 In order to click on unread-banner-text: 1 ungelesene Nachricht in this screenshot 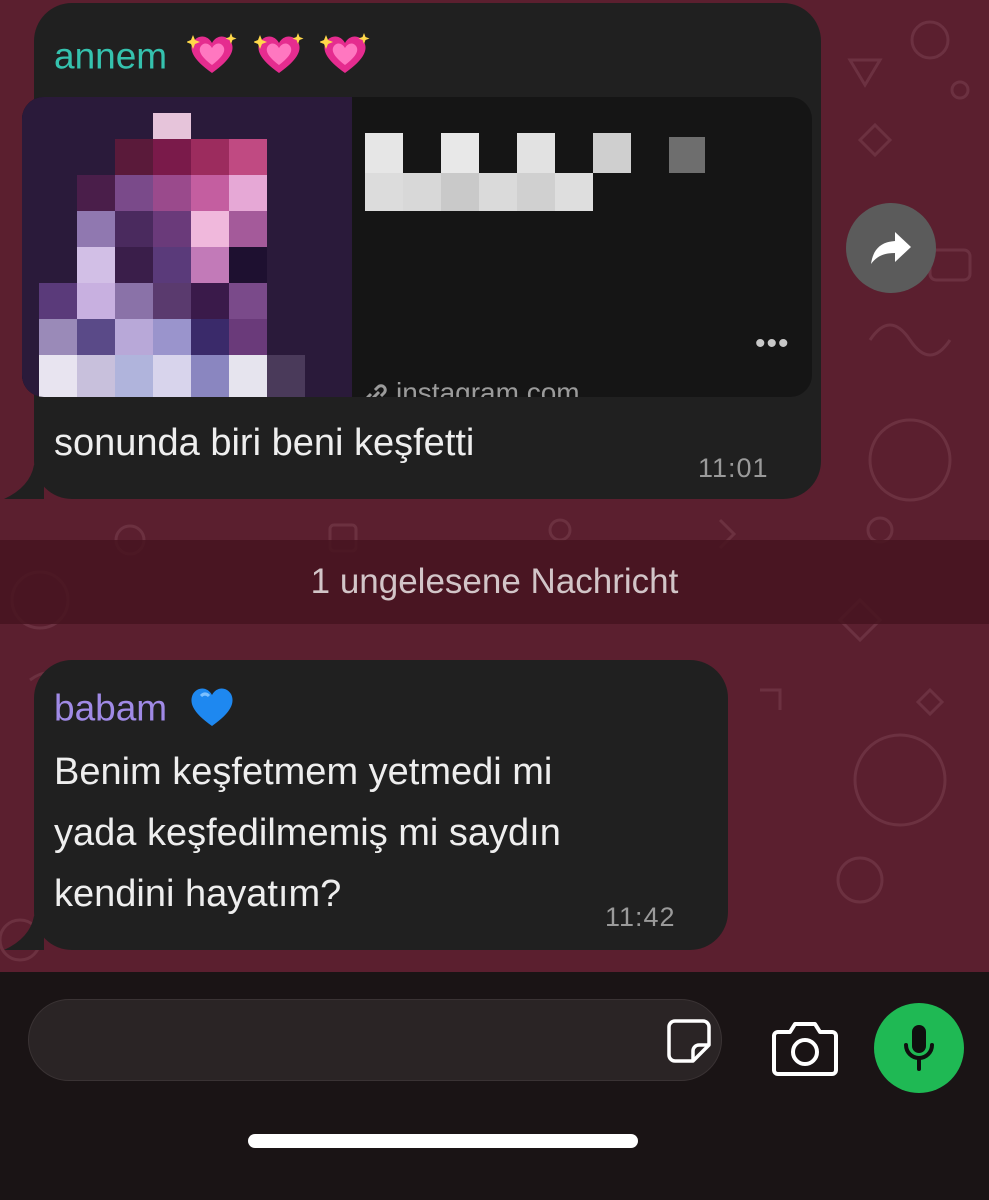, I will do `click(494, 581)`.